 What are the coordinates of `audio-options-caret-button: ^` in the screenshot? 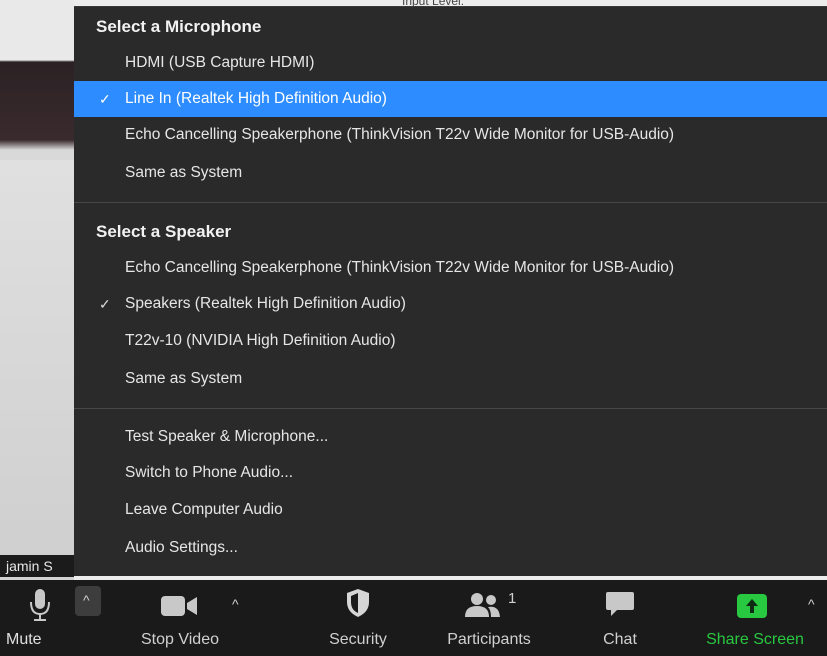 It's located at (88, 601).